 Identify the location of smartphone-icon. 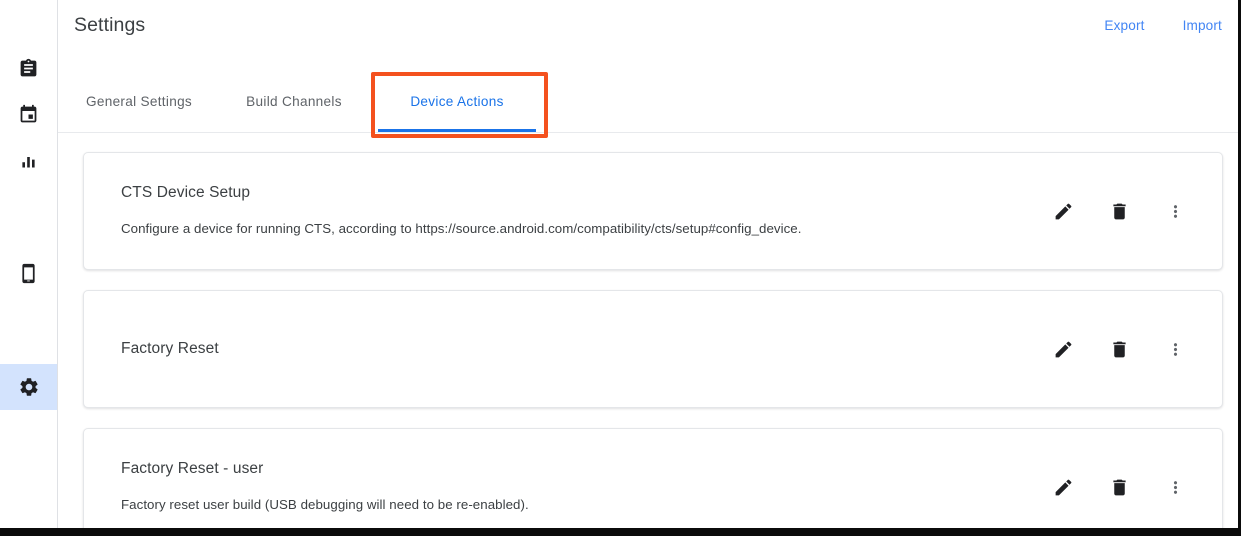
(28, 273).